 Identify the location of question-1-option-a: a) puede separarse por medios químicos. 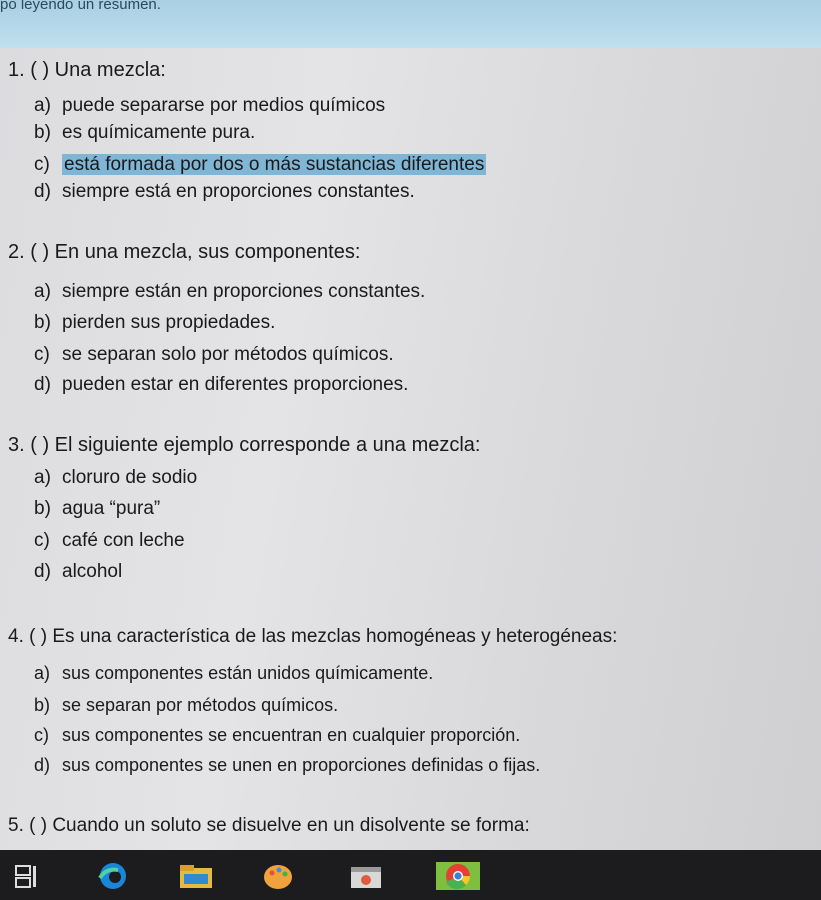
(209, 106).